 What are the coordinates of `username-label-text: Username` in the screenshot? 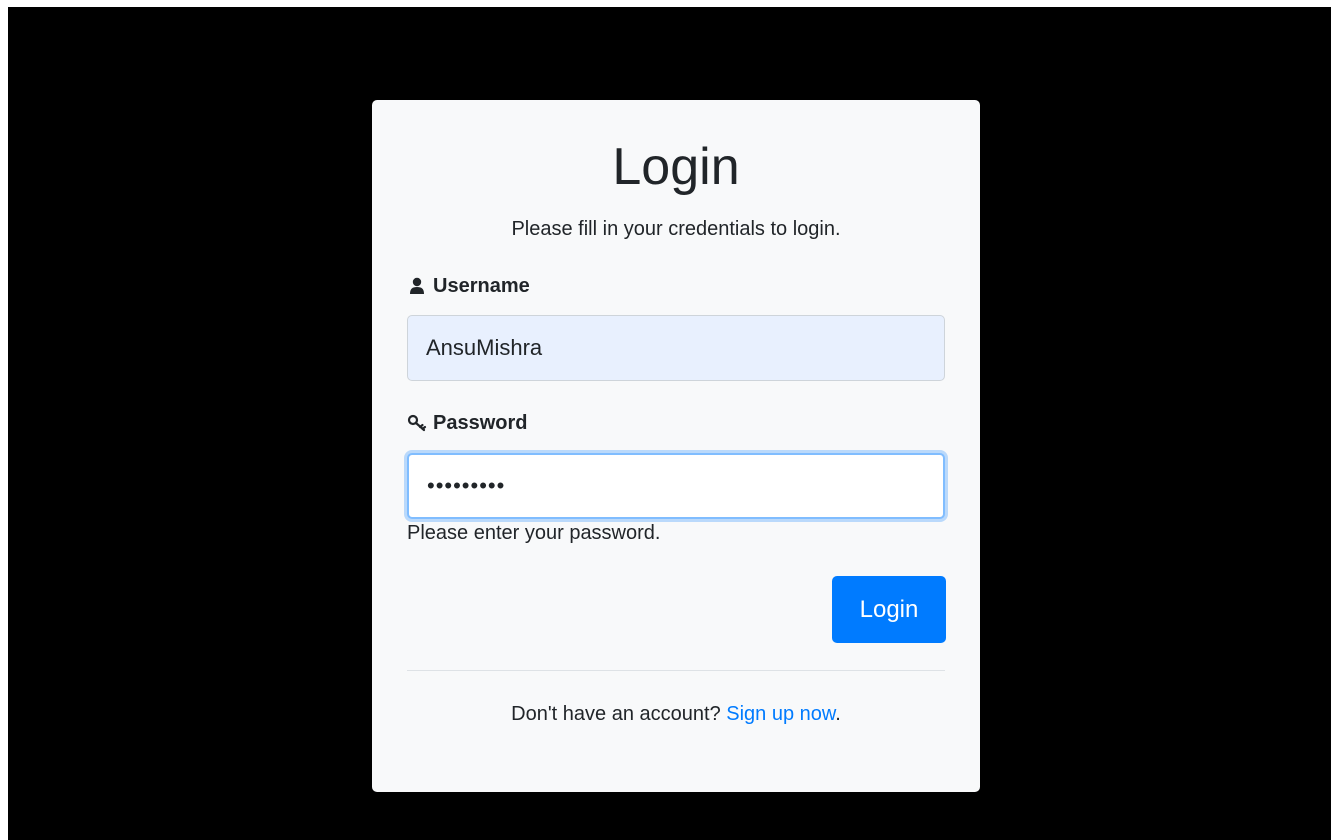 It's located at (481, 286).